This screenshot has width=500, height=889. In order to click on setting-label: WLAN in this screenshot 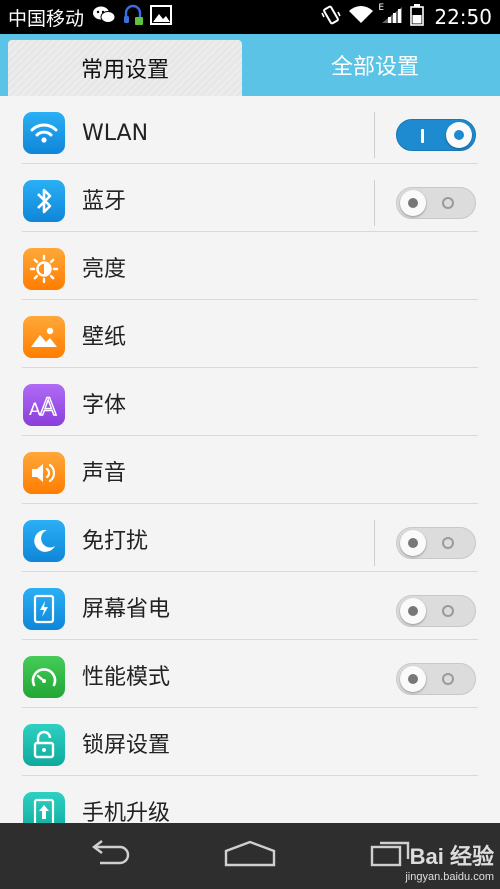, I will do `click(115, 133)`.